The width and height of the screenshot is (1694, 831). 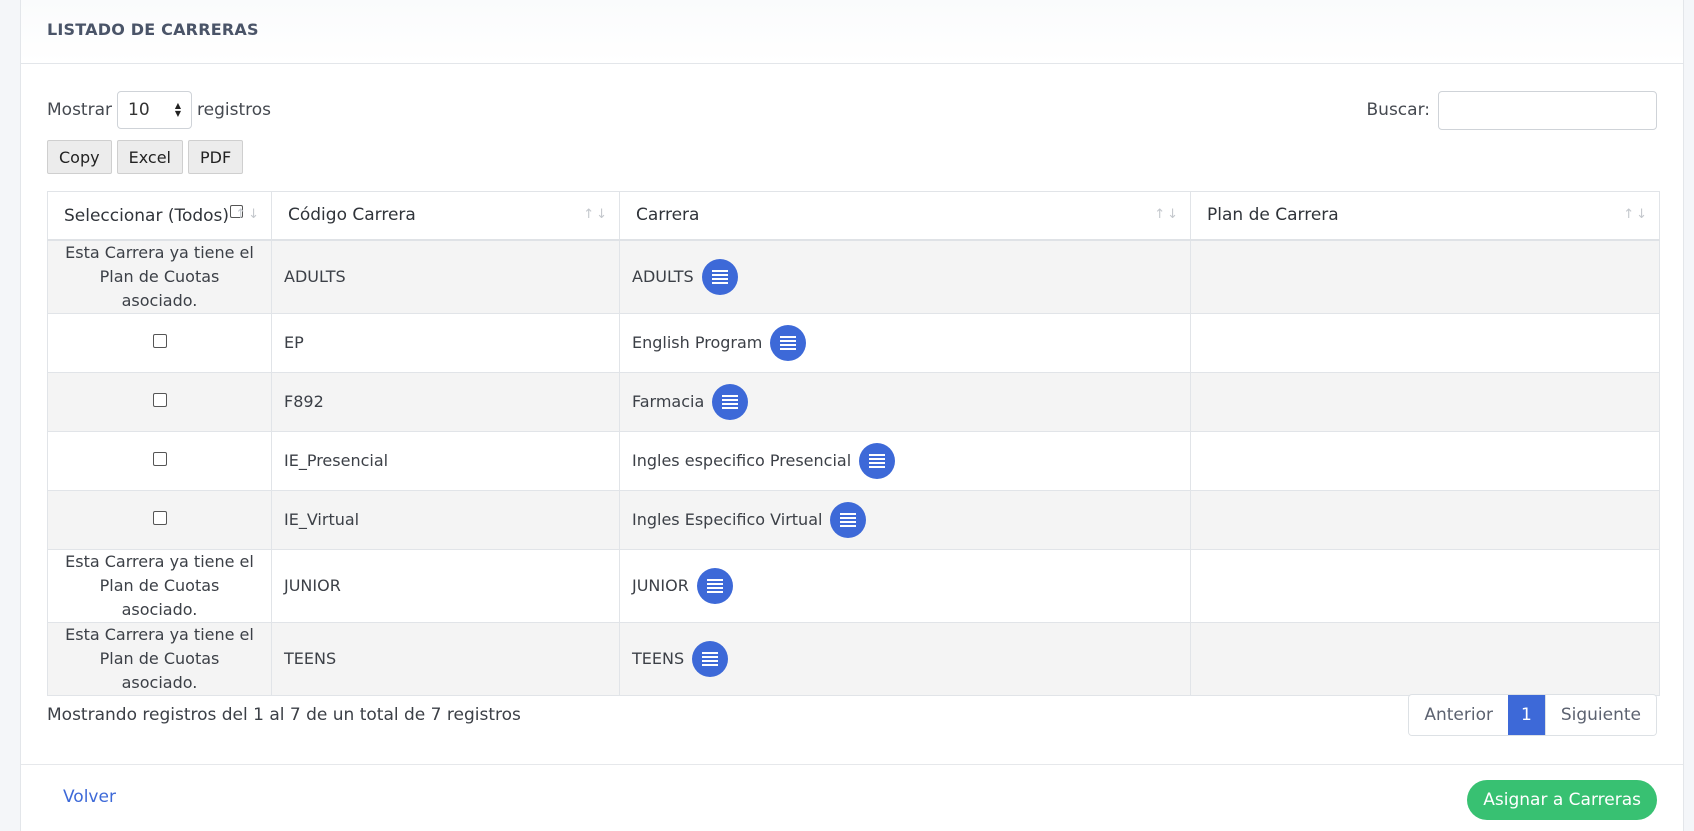 I want to click on excel-button: Excel, so click(x=149, y=157).